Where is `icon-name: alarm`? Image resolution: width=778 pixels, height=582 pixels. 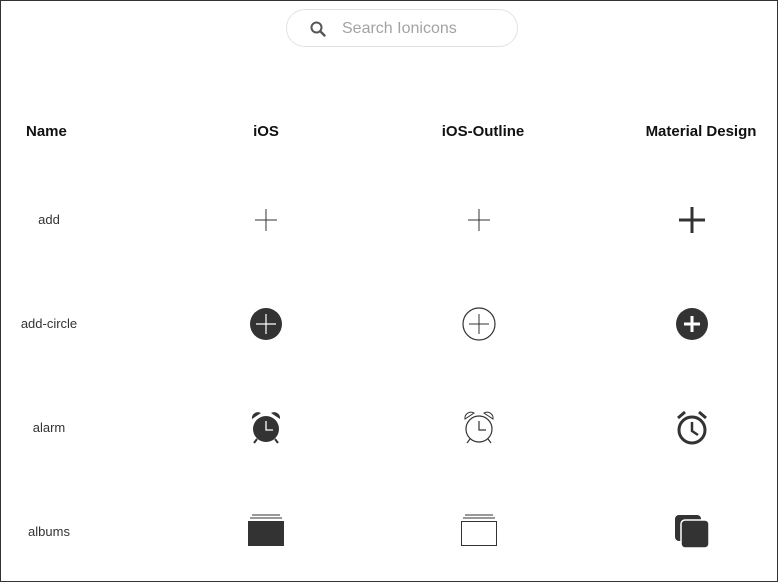 icon-name: alarm is located at coordinates (49, 427).